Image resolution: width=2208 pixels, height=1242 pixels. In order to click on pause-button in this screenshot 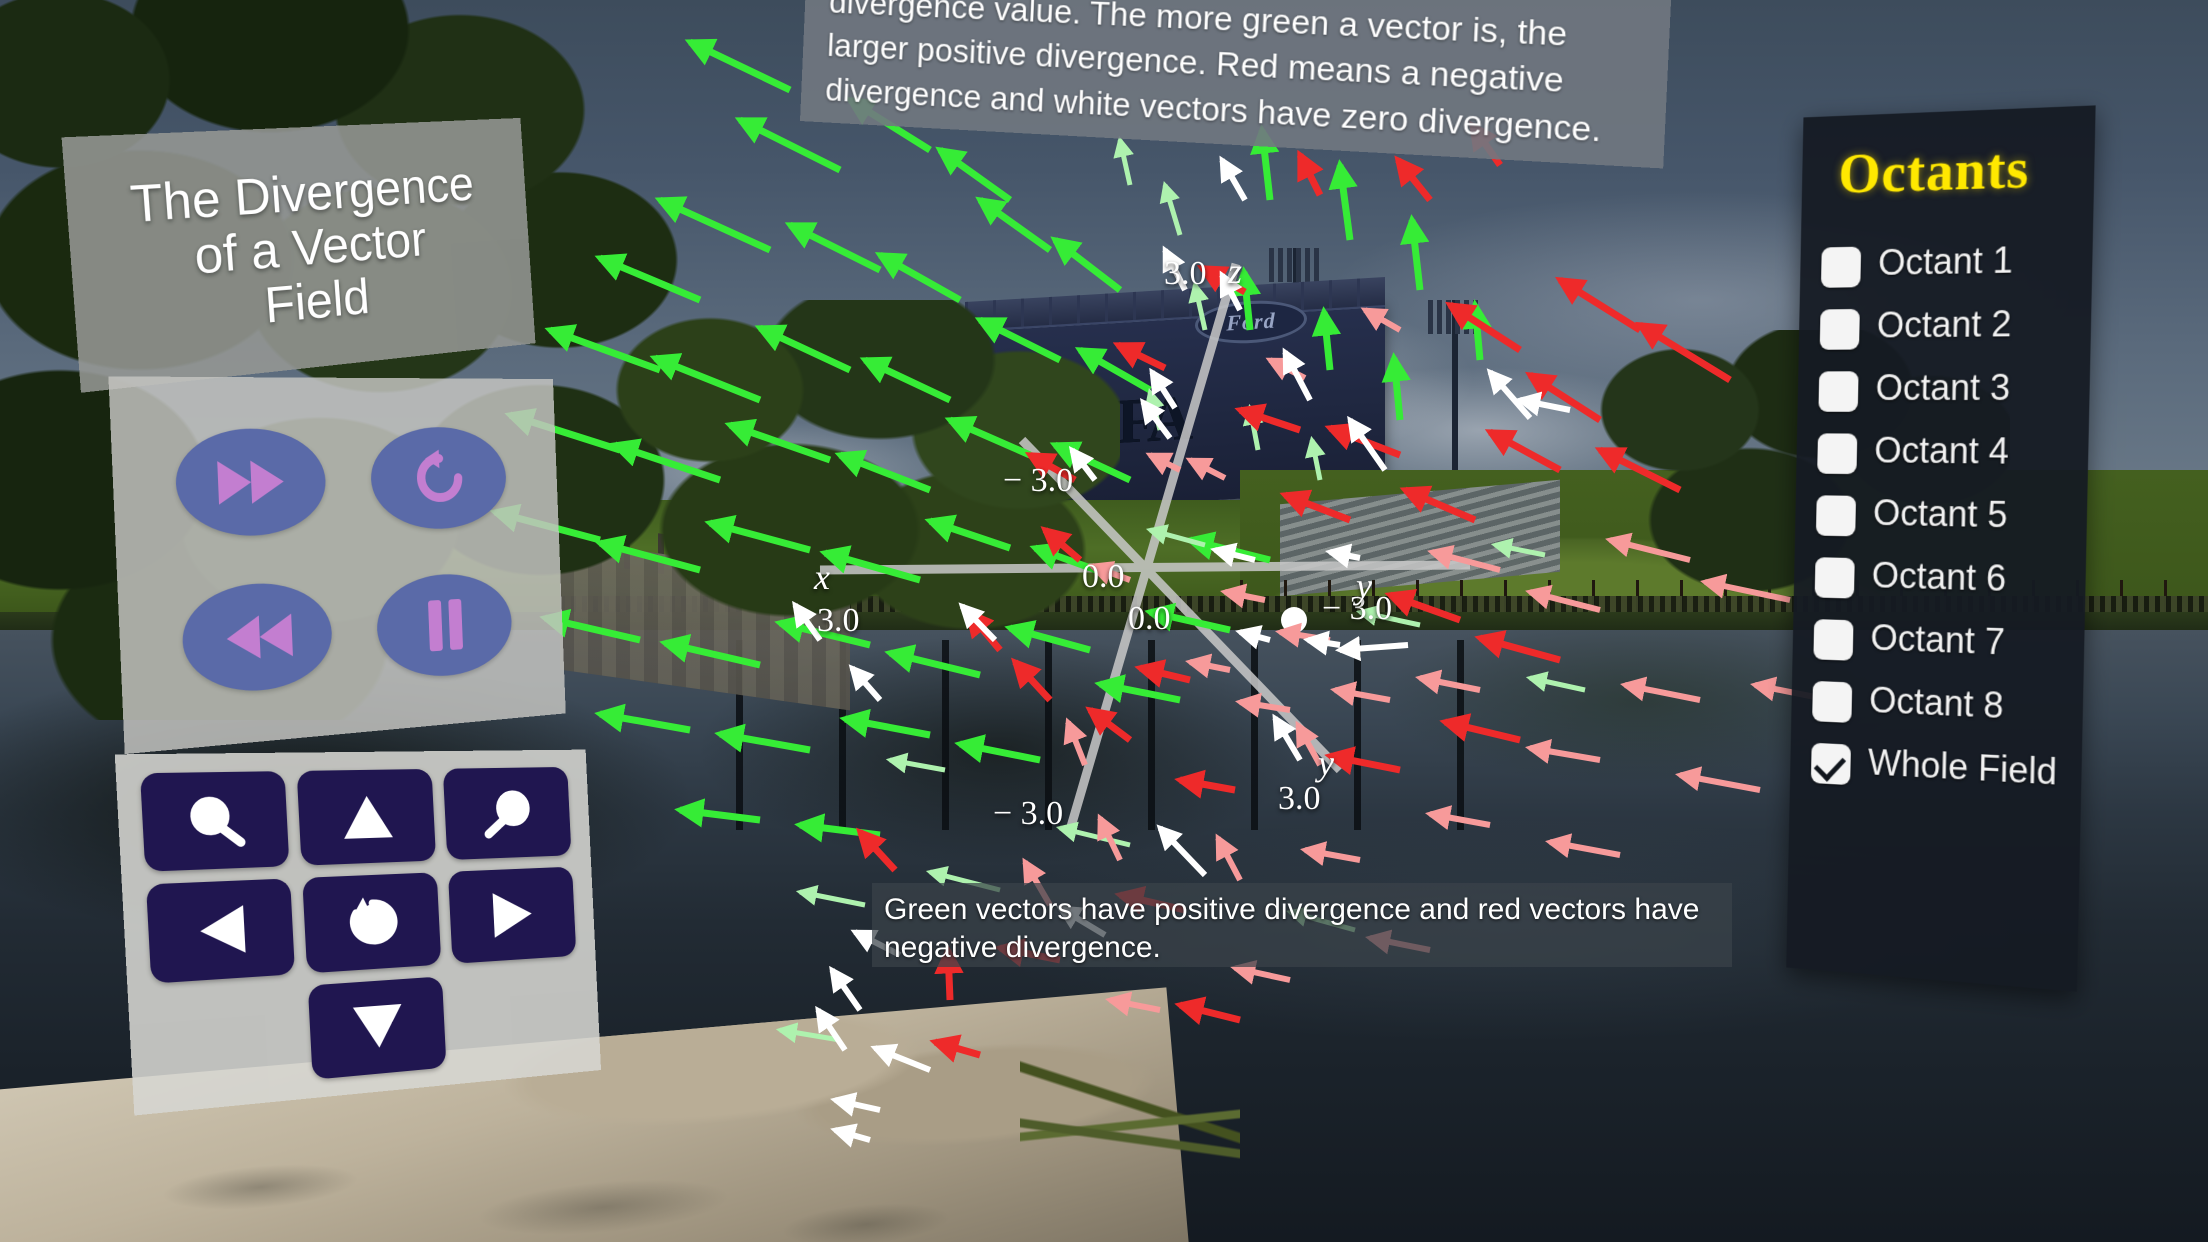, I will do `click(444, 626)`.